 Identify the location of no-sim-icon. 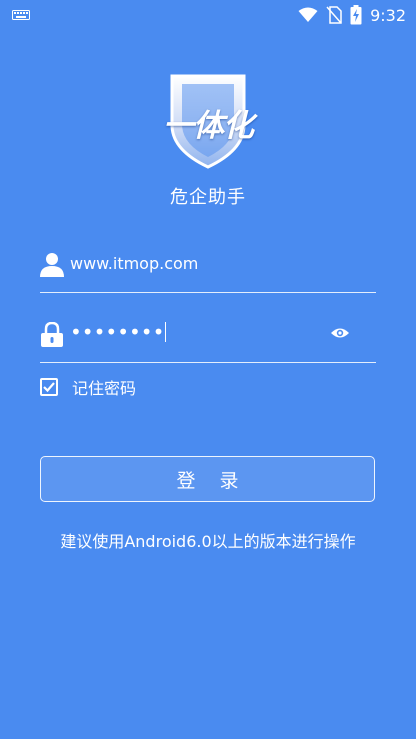
(334, 15).